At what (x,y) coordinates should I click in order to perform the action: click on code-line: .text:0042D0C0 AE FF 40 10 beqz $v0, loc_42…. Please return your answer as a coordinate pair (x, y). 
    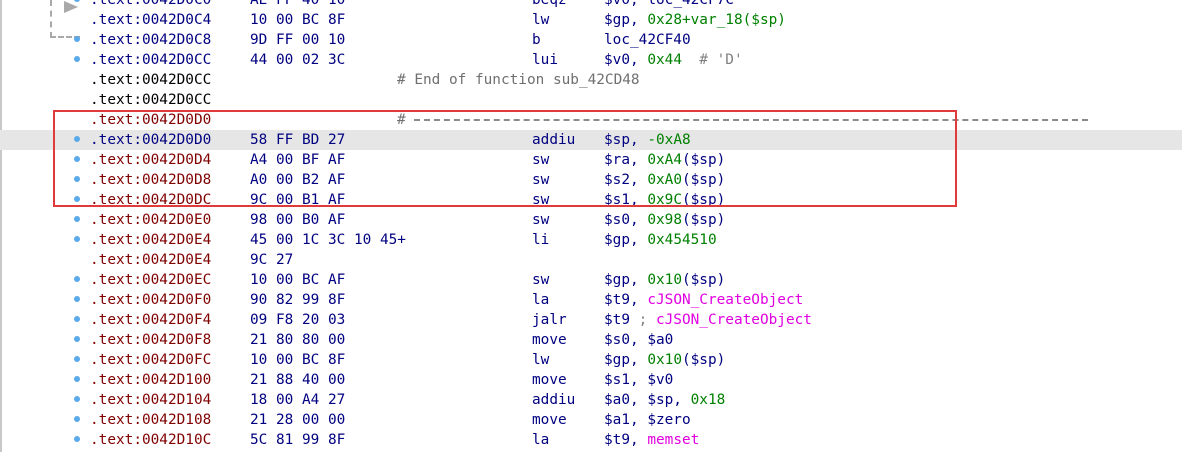
    Looking at the image, I should click on (591, 5).